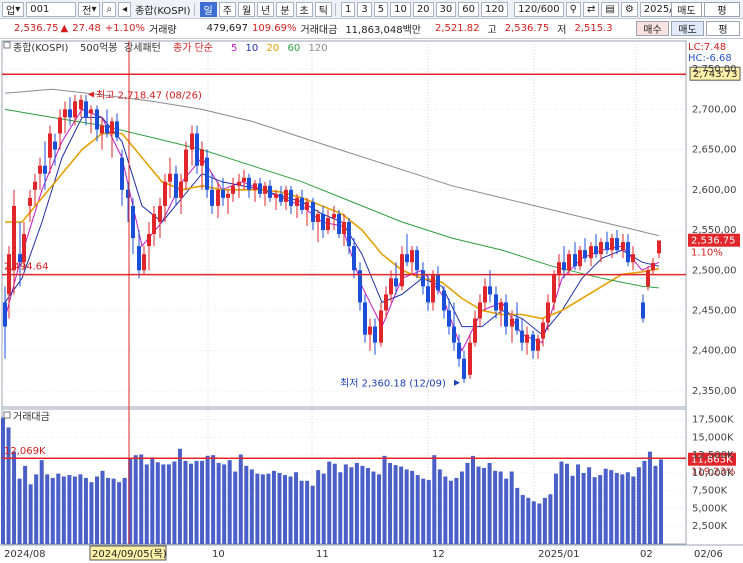 The height and width of the screenshot is (563, 743). Describe the element at coordinates (714, 150) in the screenshot. I see `price-tick-label: 2,650,00` at that location.